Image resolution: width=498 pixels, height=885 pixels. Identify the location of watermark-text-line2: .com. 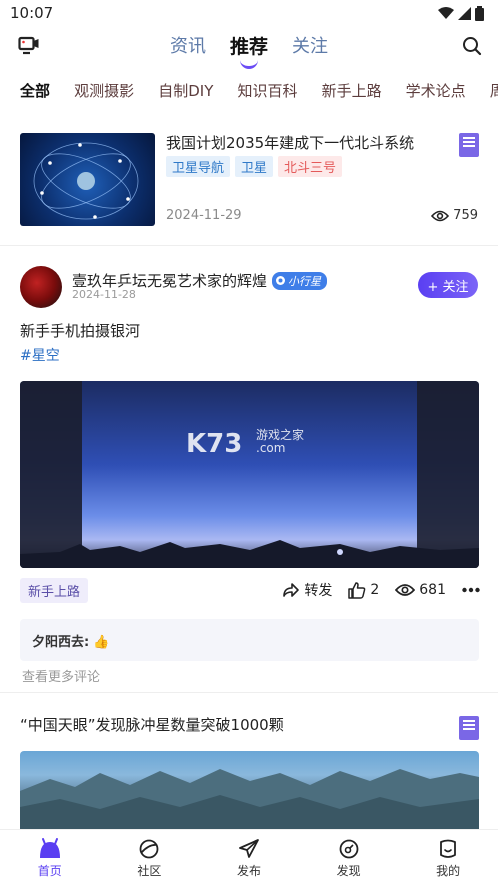
(271, 448).